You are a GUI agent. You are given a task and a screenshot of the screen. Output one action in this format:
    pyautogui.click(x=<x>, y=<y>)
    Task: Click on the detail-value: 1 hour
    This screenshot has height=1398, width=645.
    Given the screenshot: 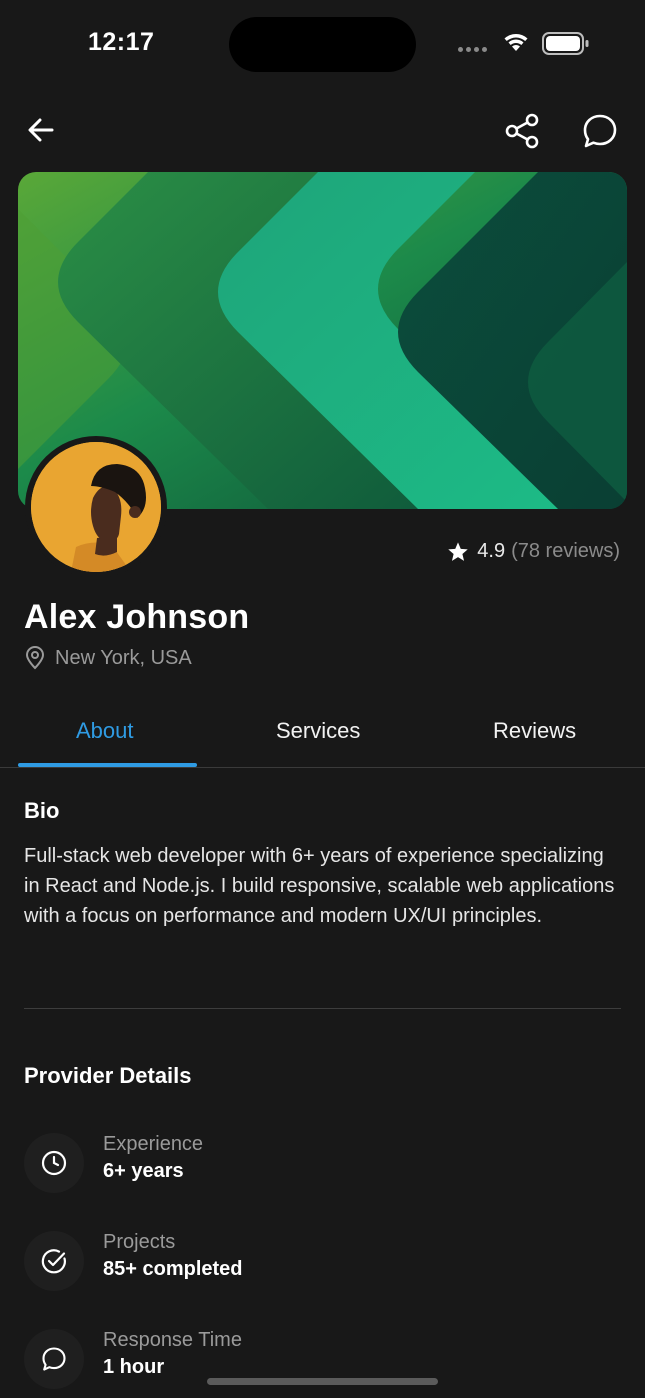 What is the action you would take?
    pyautogui.click(x=134, y=1367)
    